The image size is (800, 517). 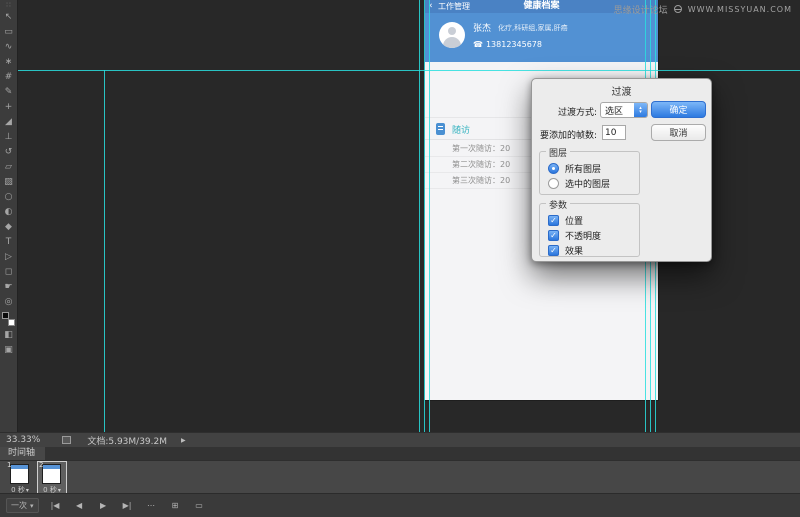 I want to click on zoom-tool-icon: ◎, so click(x=9, y=302).